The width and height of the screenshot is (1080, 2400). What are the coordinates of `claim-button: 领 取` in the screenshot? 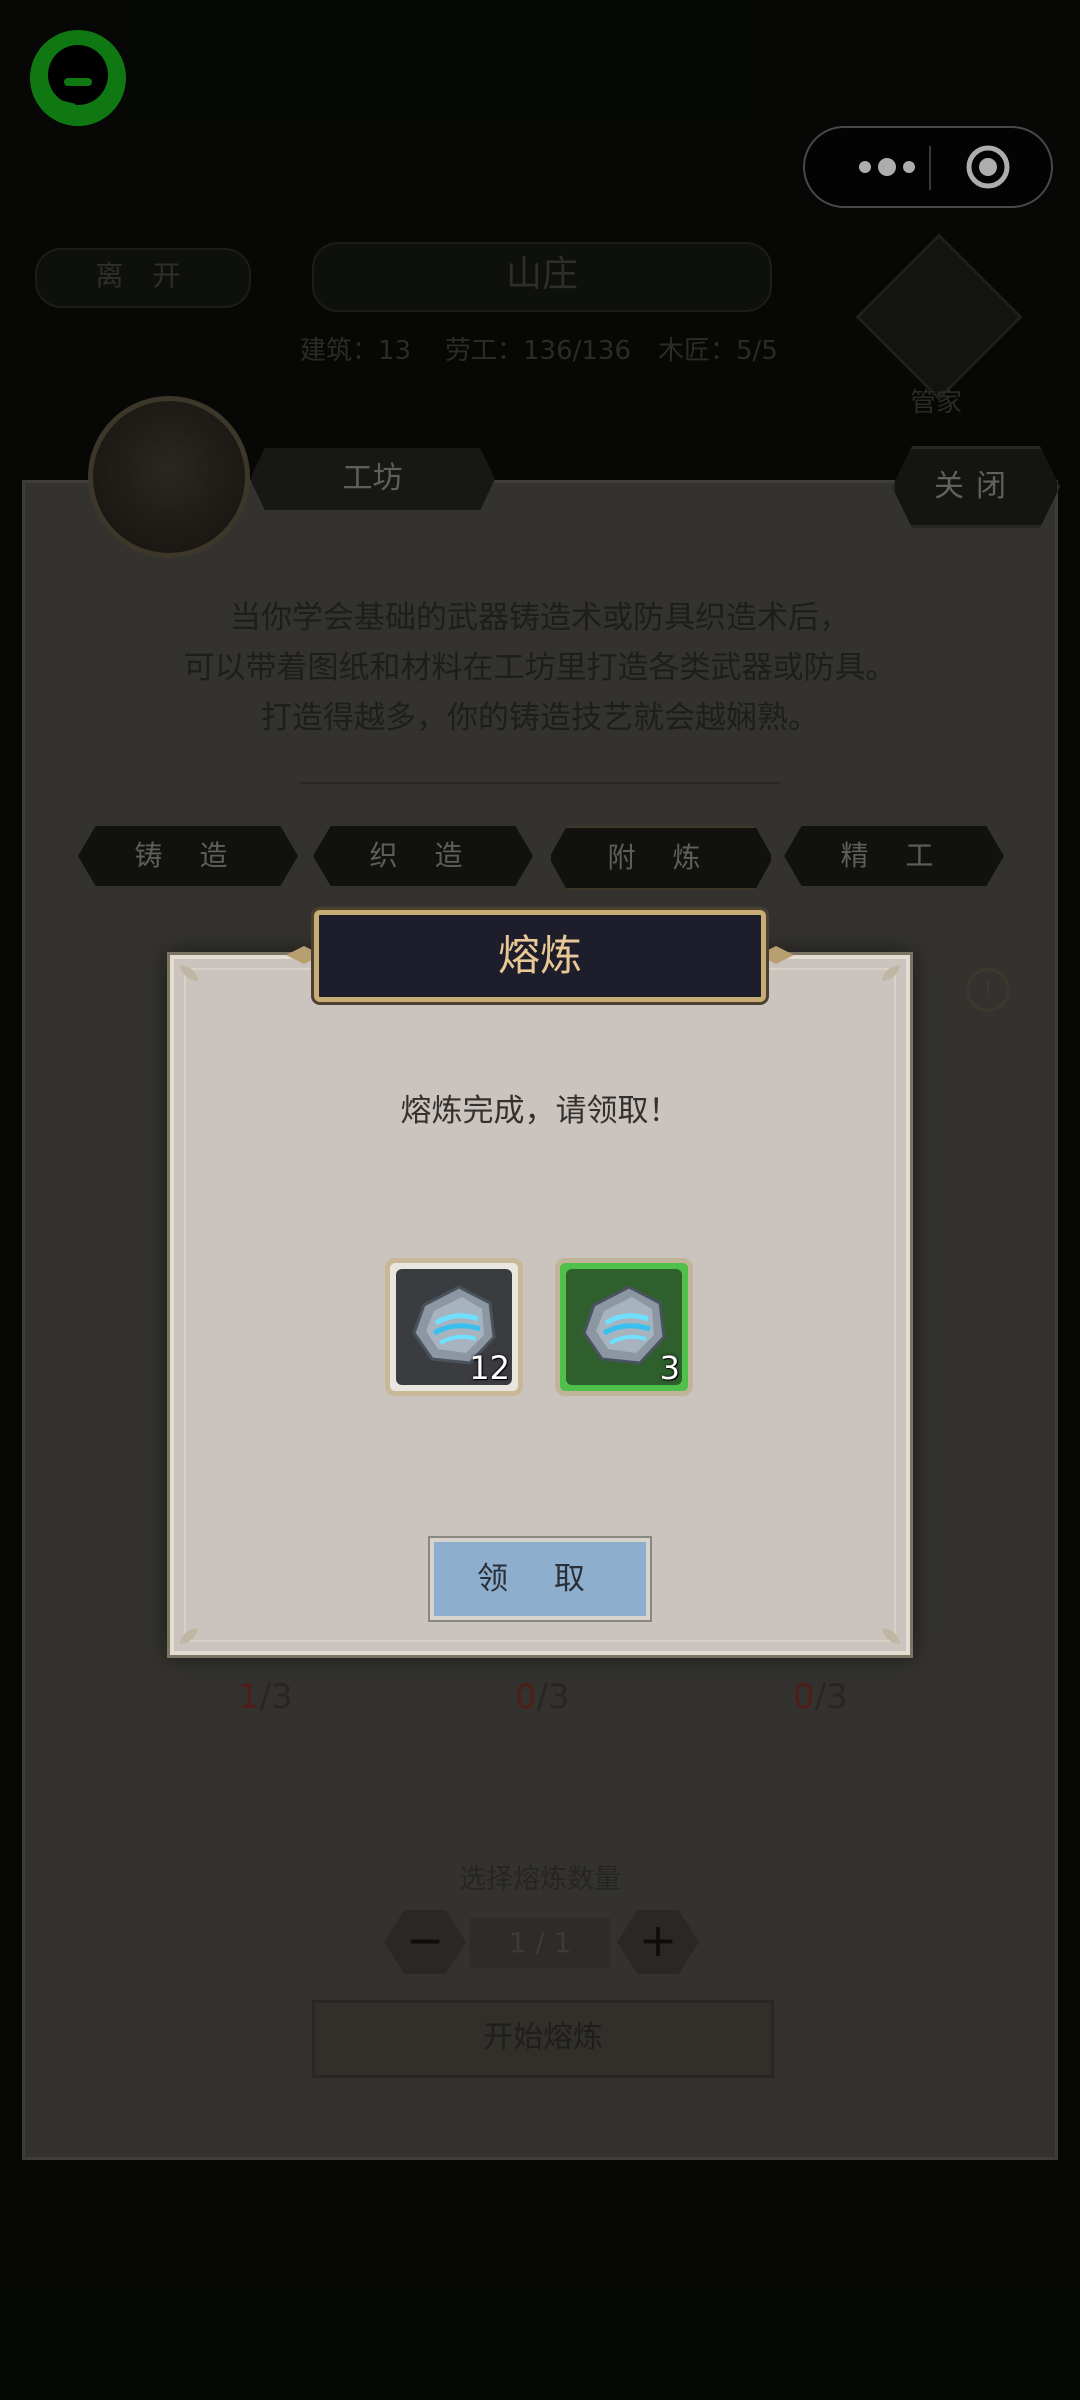 It's located at (540, 1579).